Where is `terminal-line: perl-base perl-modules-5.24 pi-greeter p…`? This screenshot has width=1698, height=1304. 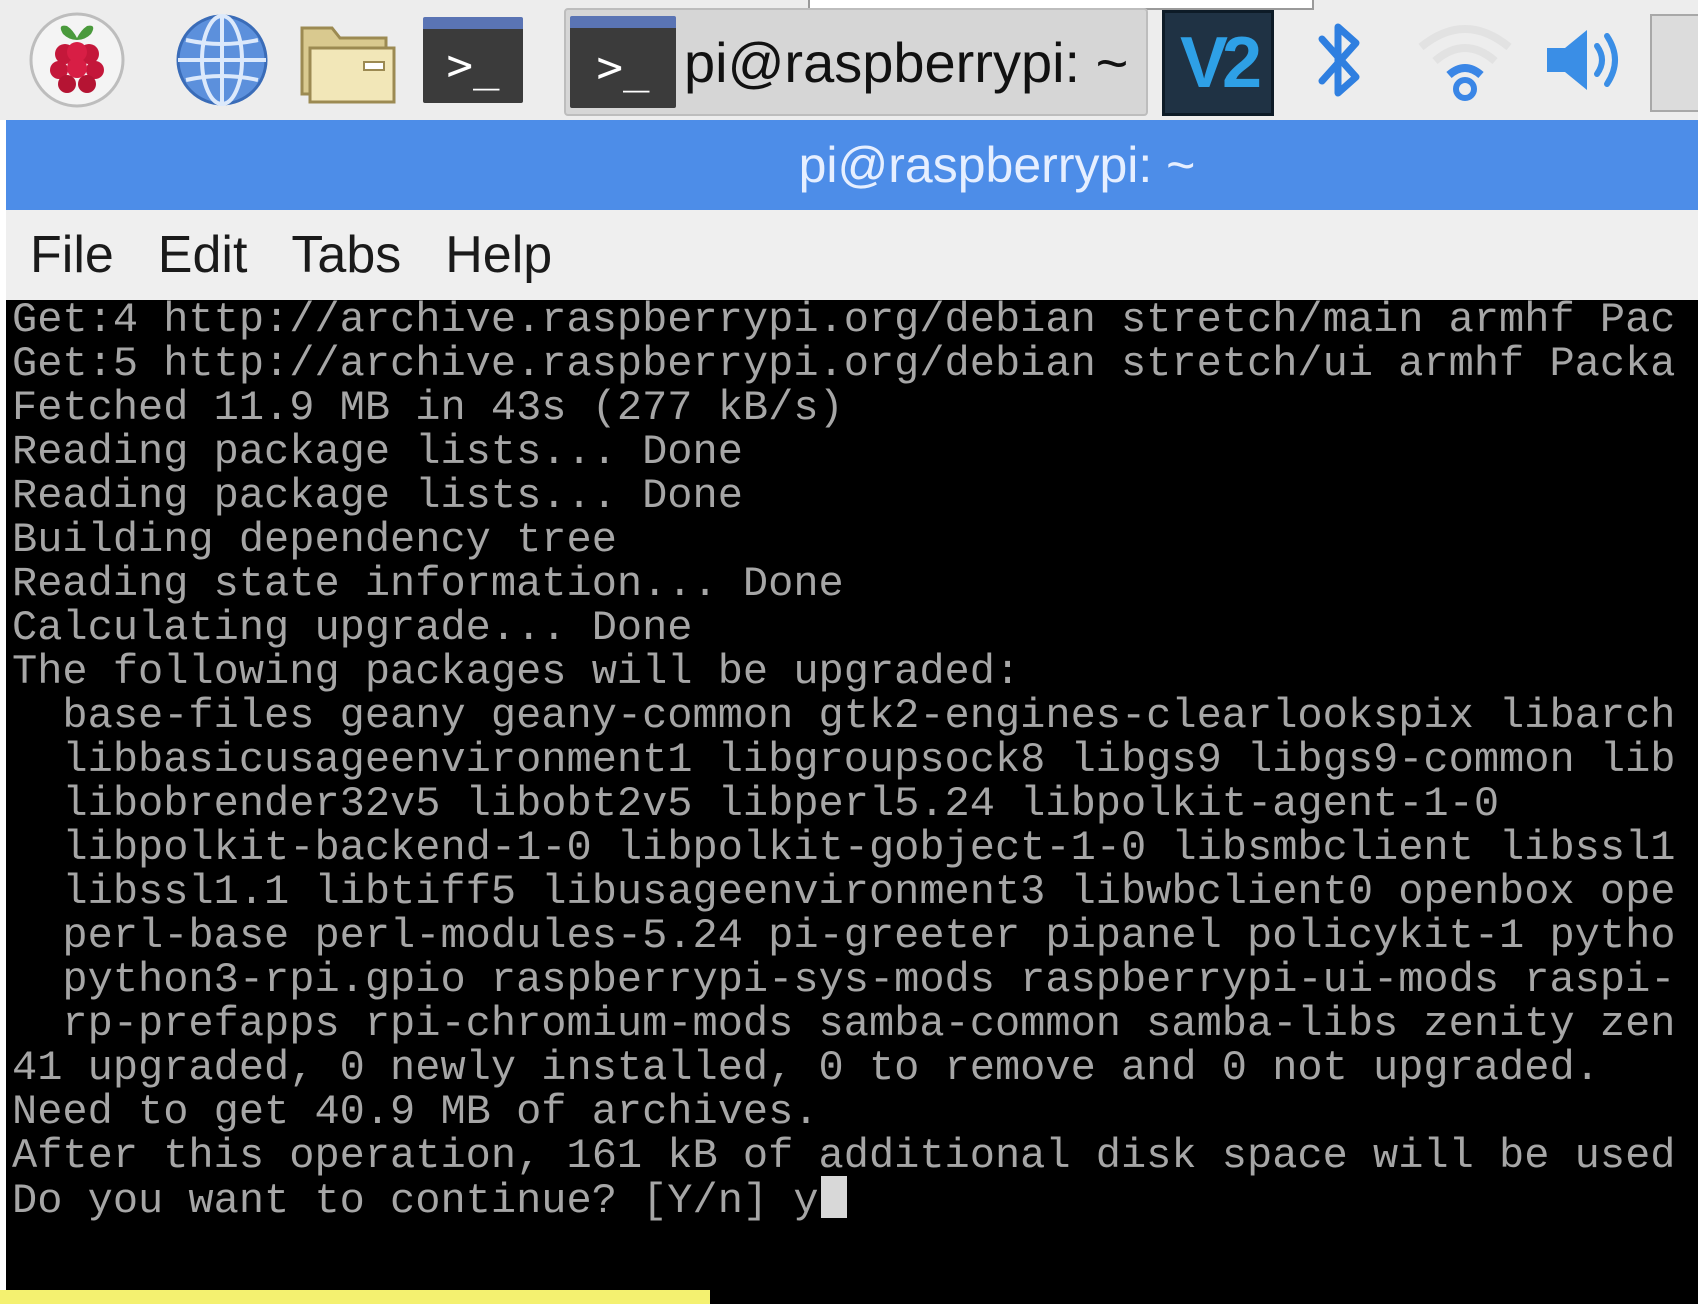 terminal-line: perl-base perl-modules-5.24 pi-greeter p… is located at coordinates (844, 936).